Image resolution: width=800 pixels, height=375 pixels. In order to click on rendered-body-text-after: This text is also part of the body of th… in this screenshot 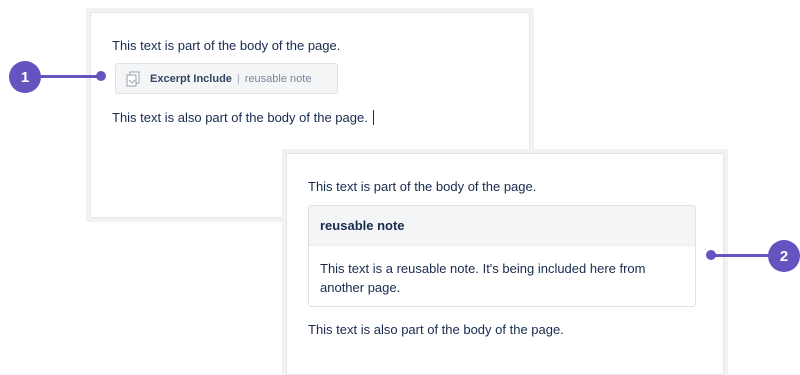, I will do `click(436, 329)`.